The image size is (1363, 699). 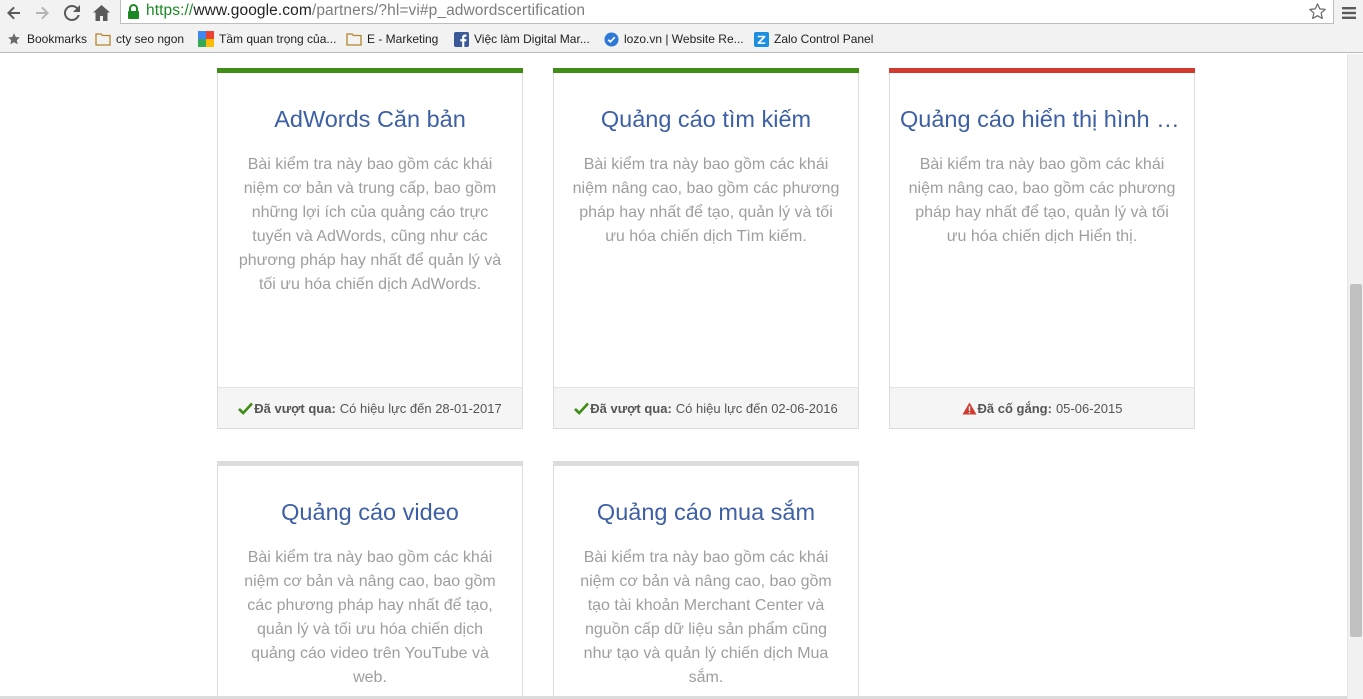 I want to click on card-title: Quảng cáo tìm kiếm, so click(x=706, y=119).